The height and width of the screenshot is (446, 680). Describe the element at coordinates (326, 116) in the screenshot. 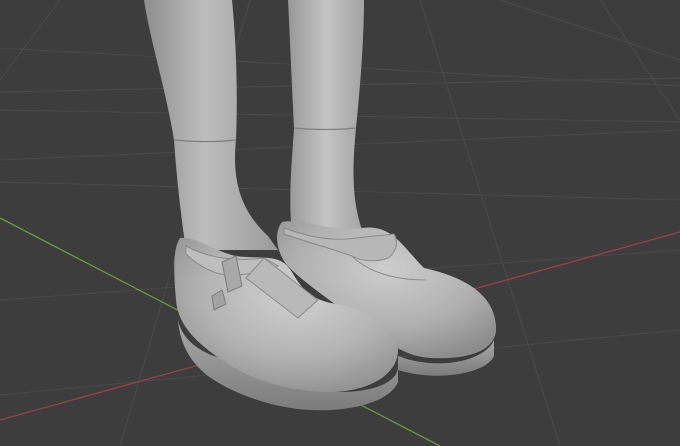

I see `right-leg-mesh` at that location.